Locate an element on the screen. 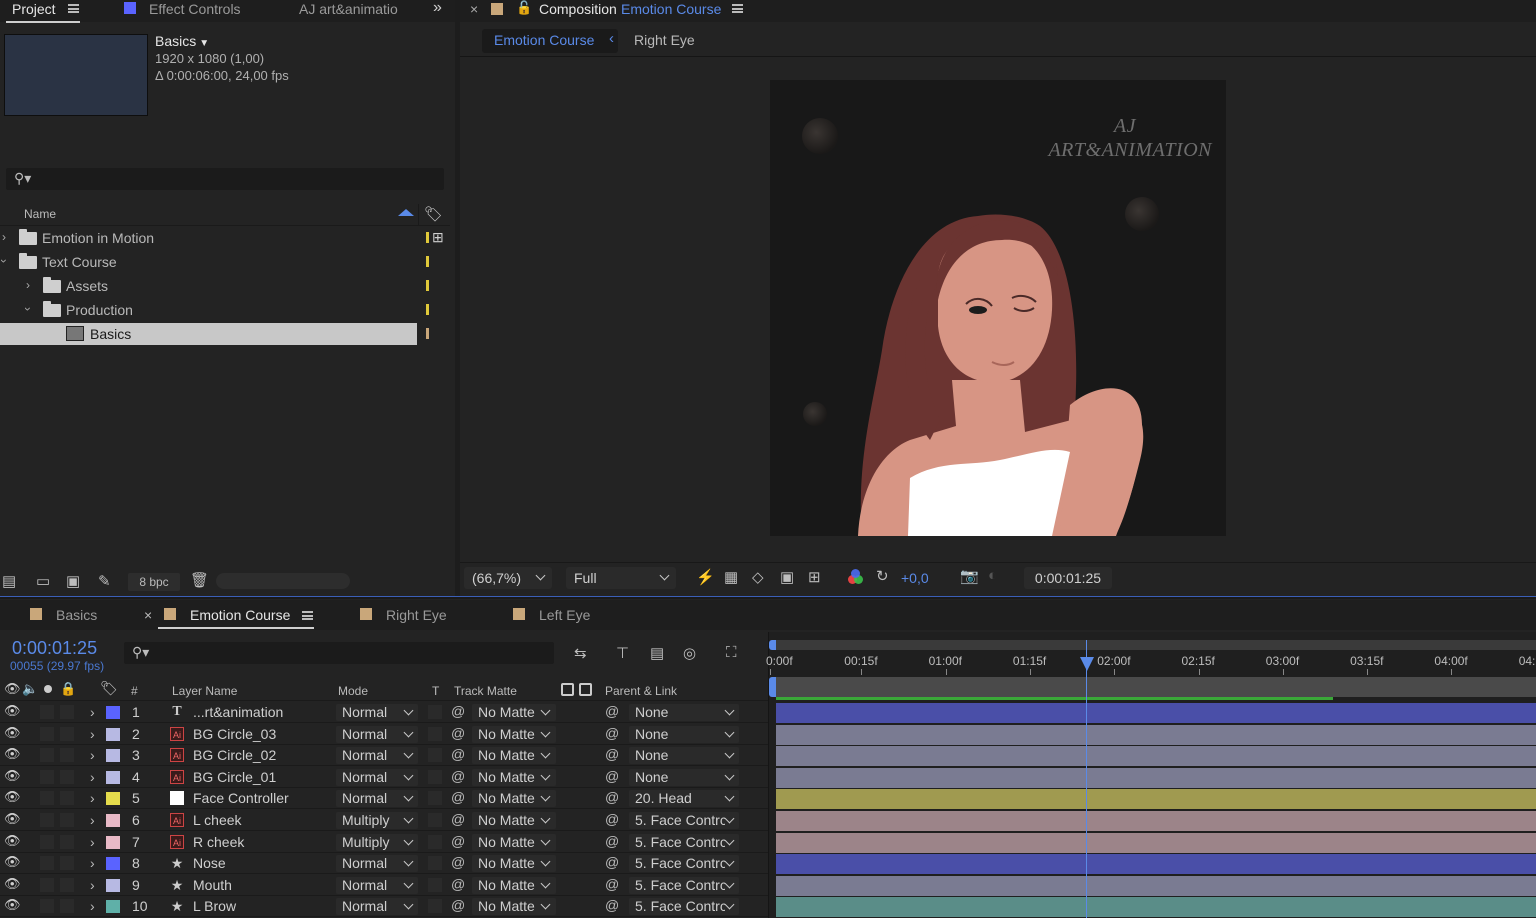 Image resolution: width=1536 pixels, height=918 pixels. playhead-handle is located at coordinates (1087, 664).